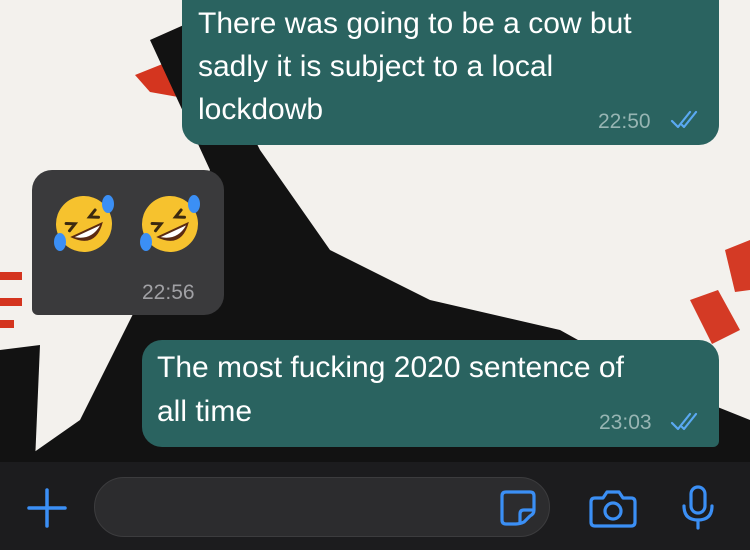  Describe the element at coordinates (261, 109) in the screenshot. I see `message-text-line: lockdowb` at that location.